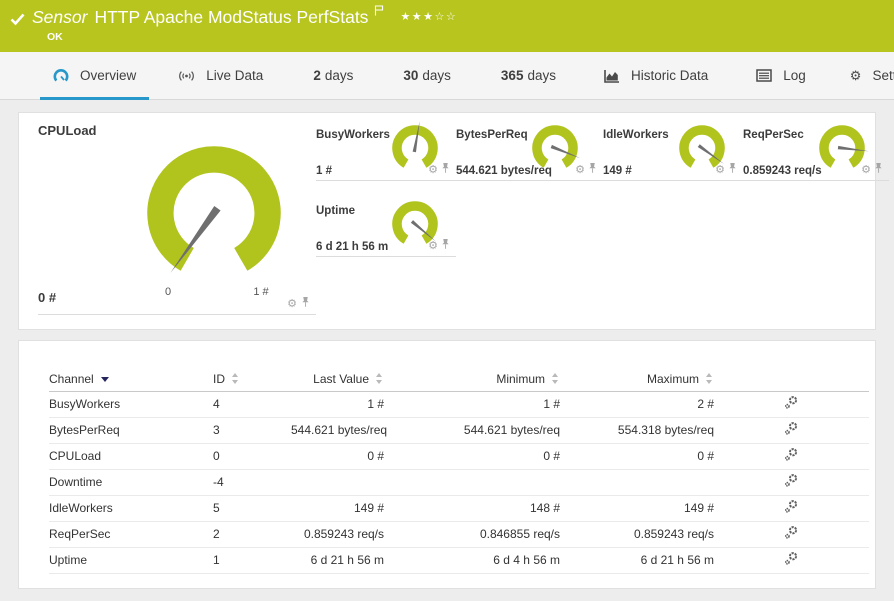 Image resolution: width=894 pixels, height=601 pixels. What do you see at coordinates (428, 17) in the screenshot?
I see `star-rating: ★★★☆☆` at bounding box center [428, 17].